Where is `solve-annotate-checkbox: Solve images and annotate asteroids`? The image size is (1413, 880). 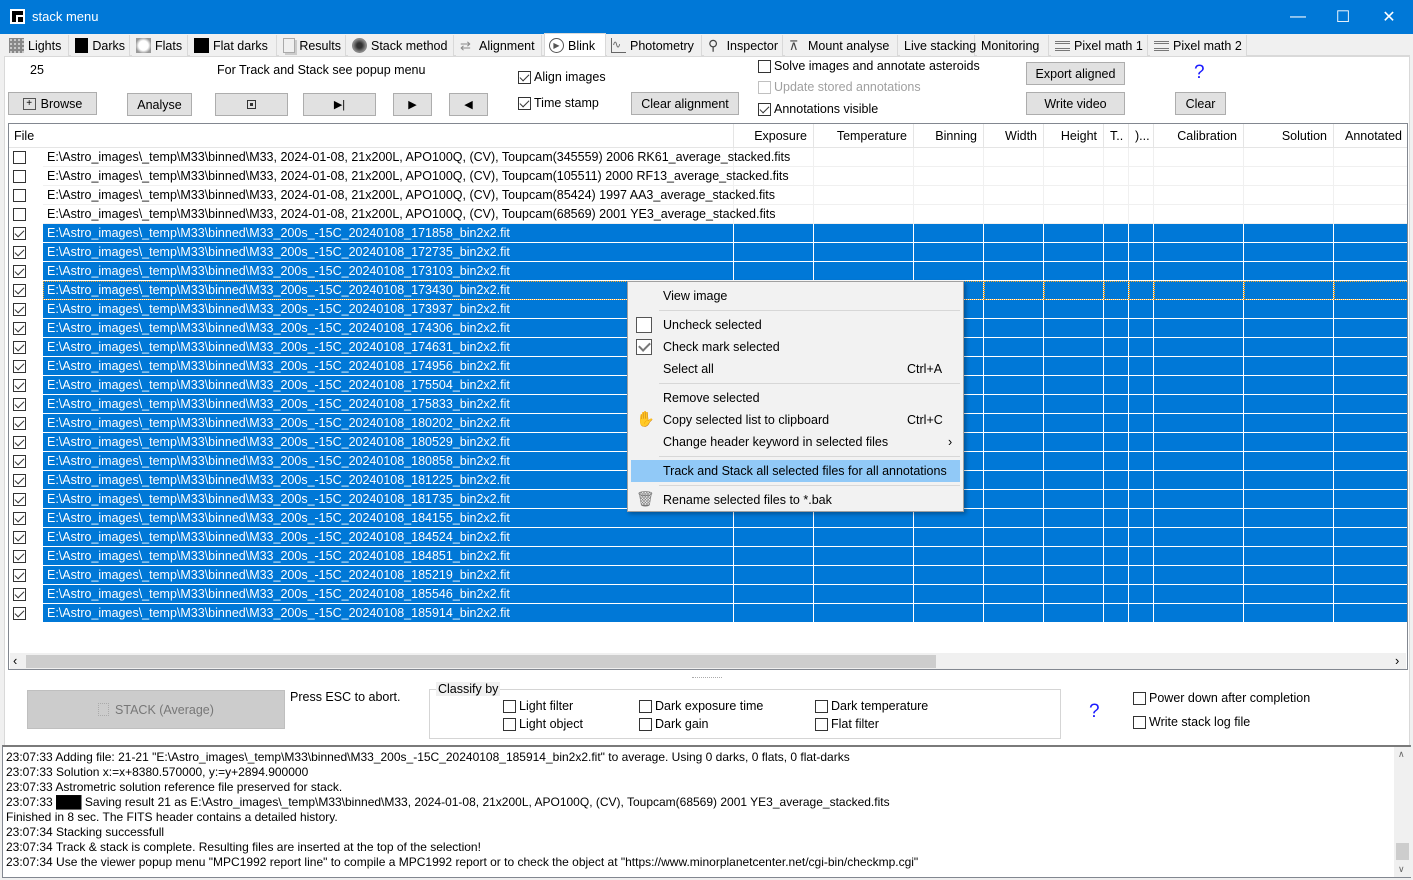 solve-annotate-checkbox: Solve images and annotate asteroids is located at coordinates (869, 66).